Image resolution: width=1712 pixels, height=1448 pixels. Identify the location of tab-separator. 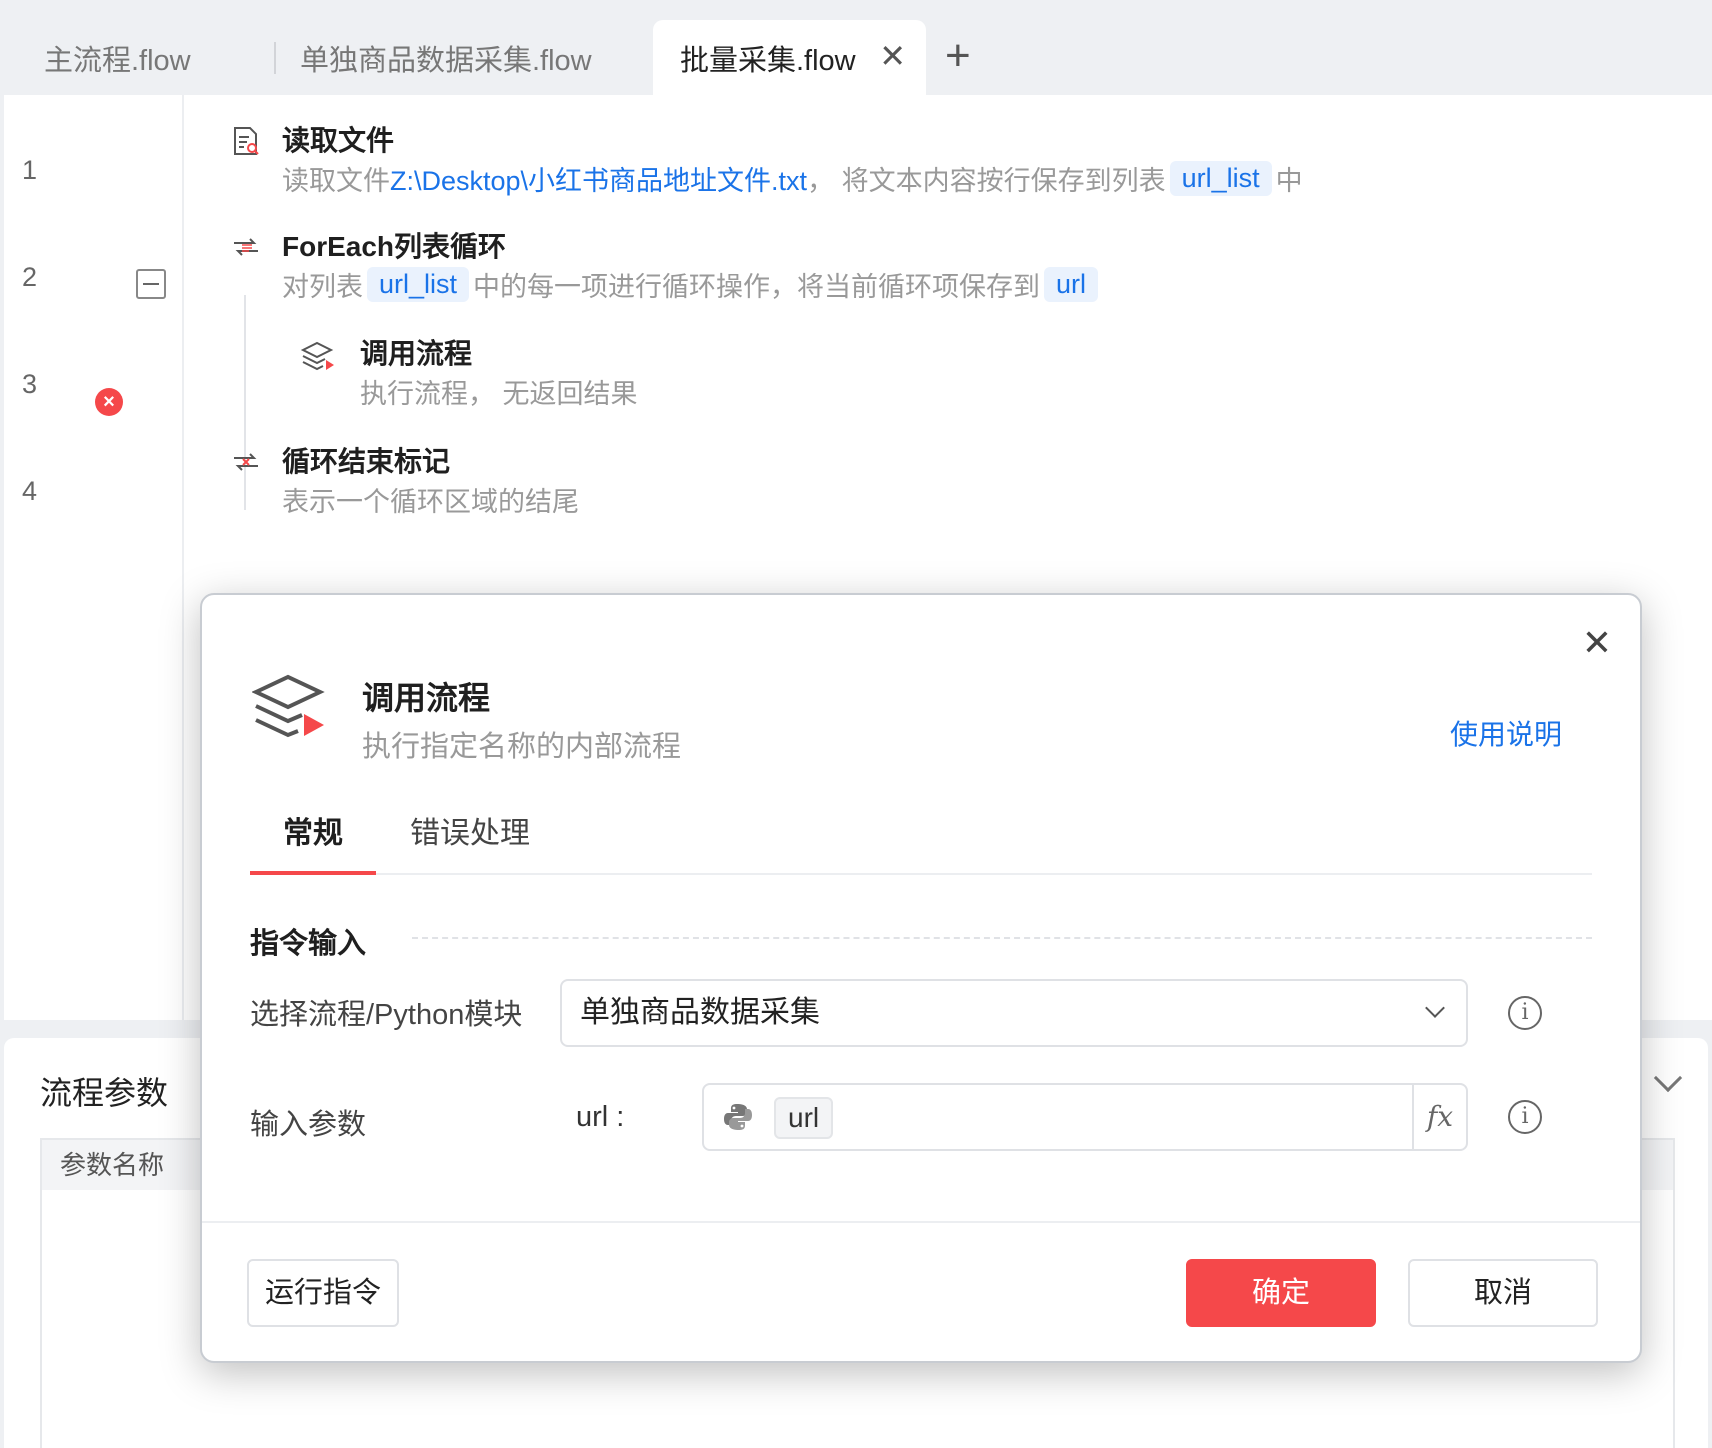
(275, 58).